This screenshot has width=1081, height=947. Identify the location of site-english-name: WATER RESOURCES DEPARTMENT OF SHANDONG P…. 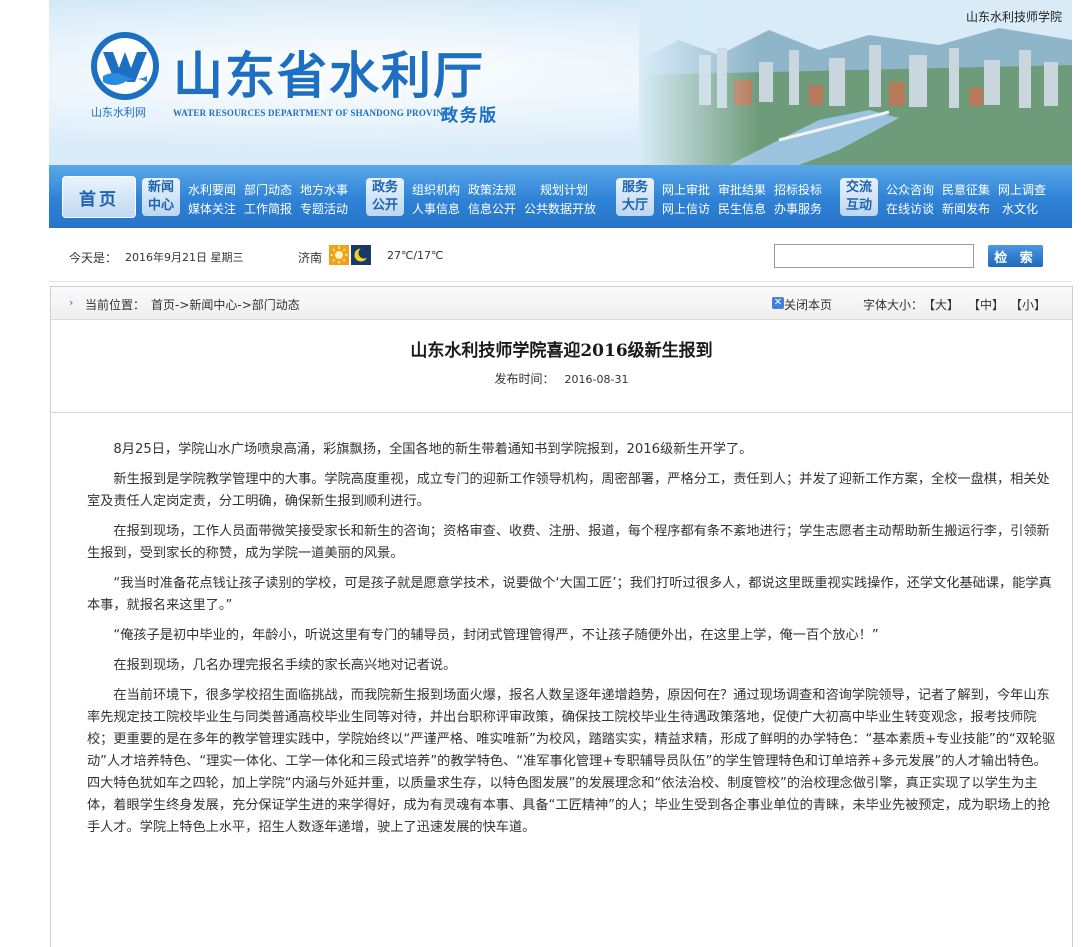
(315, 113).